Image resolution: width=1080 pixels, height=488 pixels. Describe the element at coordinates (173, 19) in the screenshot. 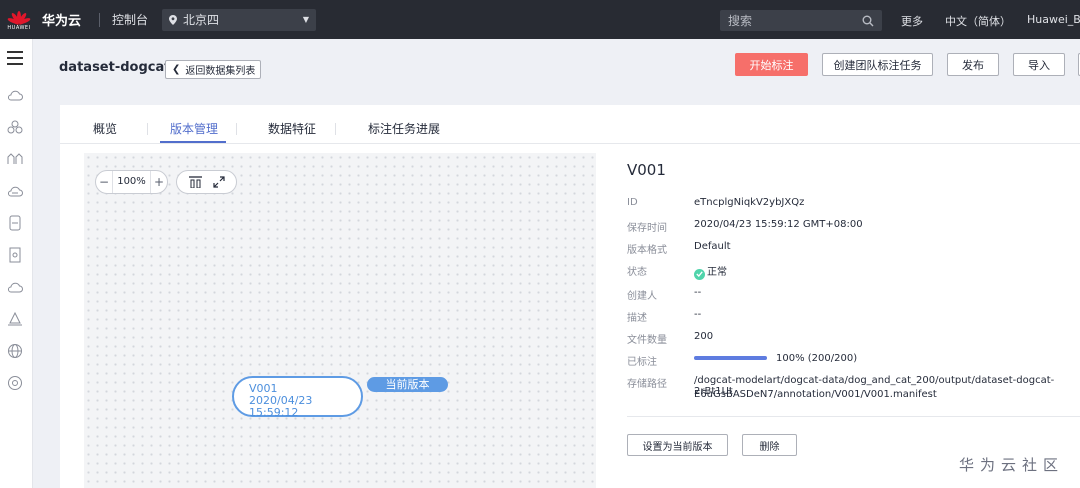

I see `location-pin-icon` at that location.